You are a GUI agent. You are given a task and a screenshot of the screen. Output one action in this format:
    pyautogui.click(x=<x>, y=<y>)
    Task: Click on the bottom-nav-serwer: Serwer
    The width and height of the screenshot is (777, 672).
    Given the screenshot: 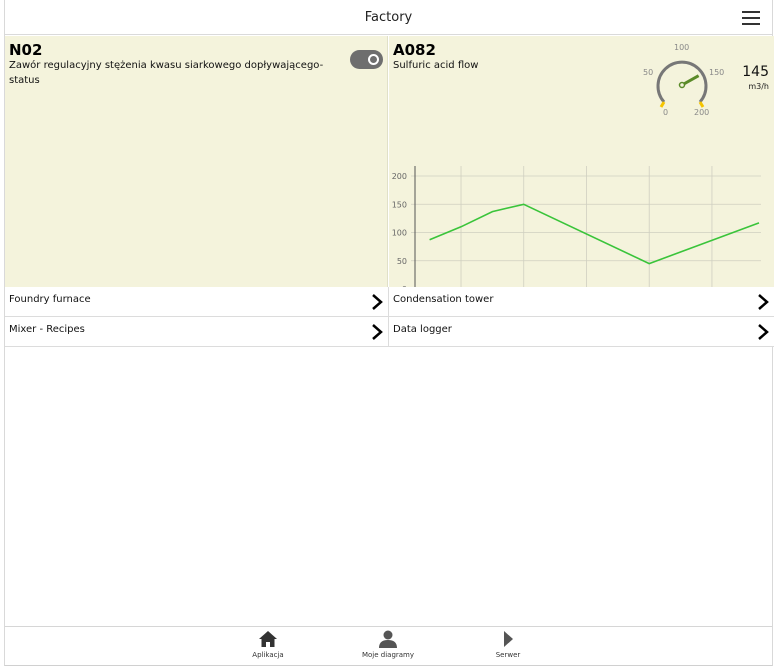 What is the action you would take?
    pyautogui.click(x=508, y=647)
    